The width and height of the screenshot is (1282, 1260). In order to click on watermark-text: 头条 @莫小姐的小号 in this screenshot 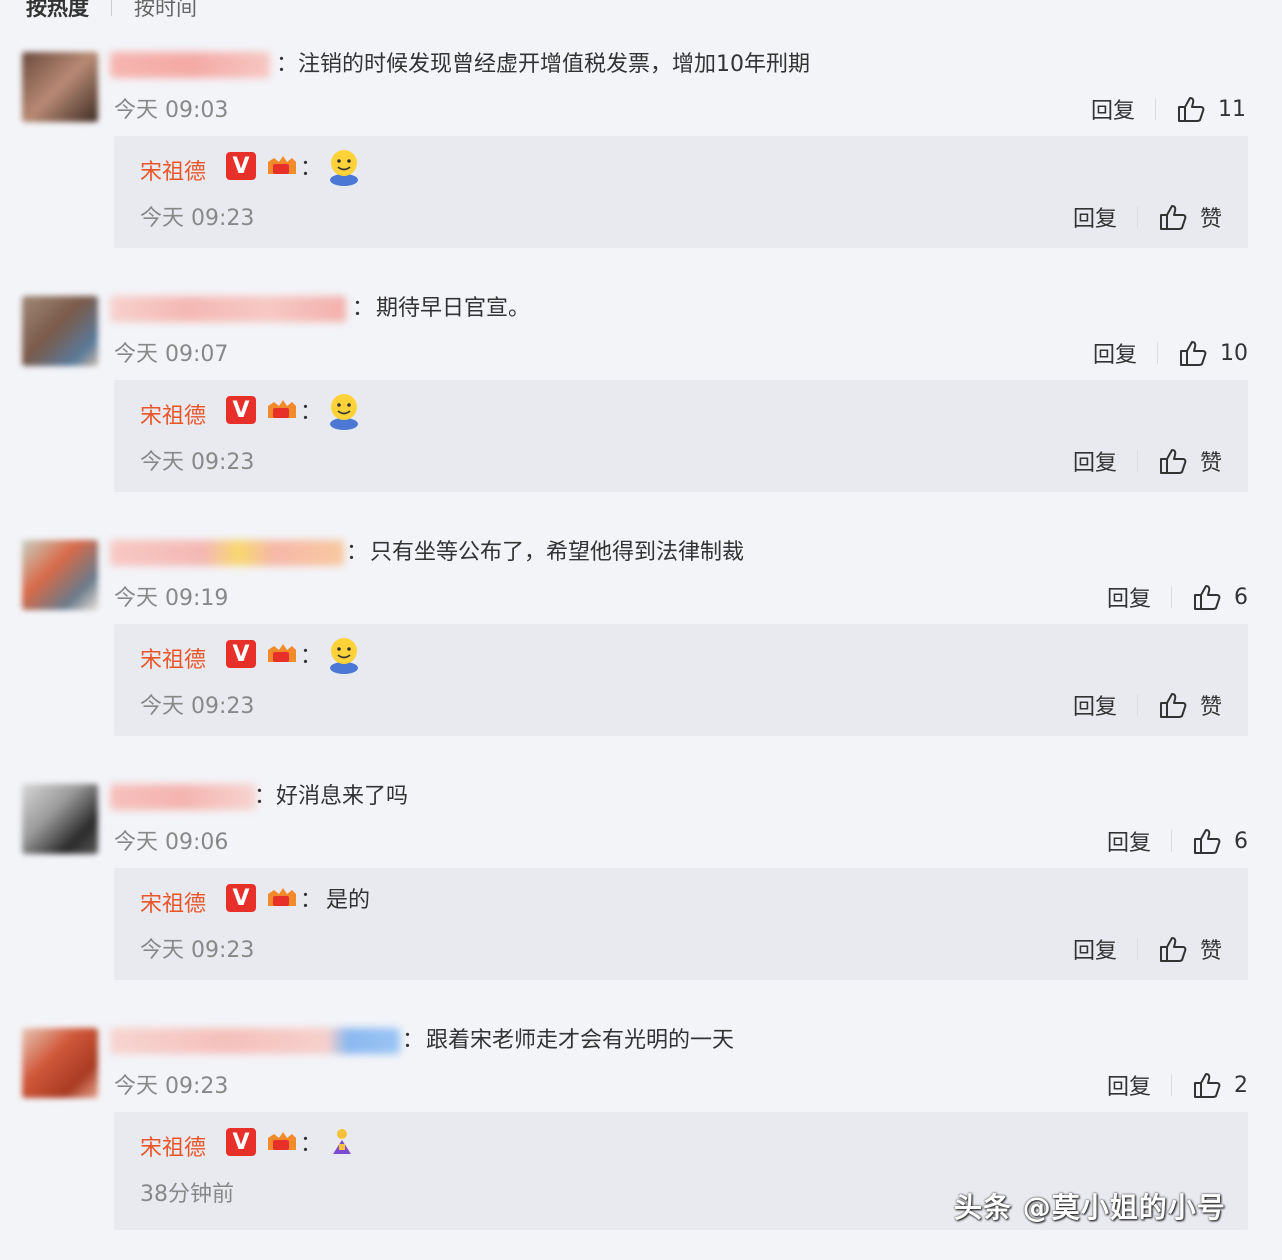, I will do `click(1090, 1207)`.